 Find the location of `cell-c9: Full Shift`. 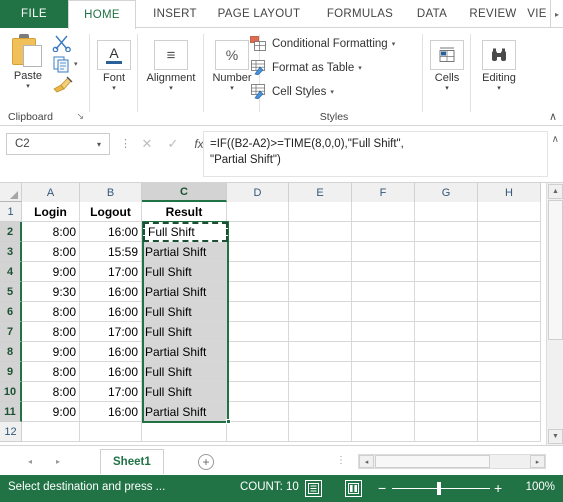

cell-c9: Full Shift is located at coordinates (184, 372).